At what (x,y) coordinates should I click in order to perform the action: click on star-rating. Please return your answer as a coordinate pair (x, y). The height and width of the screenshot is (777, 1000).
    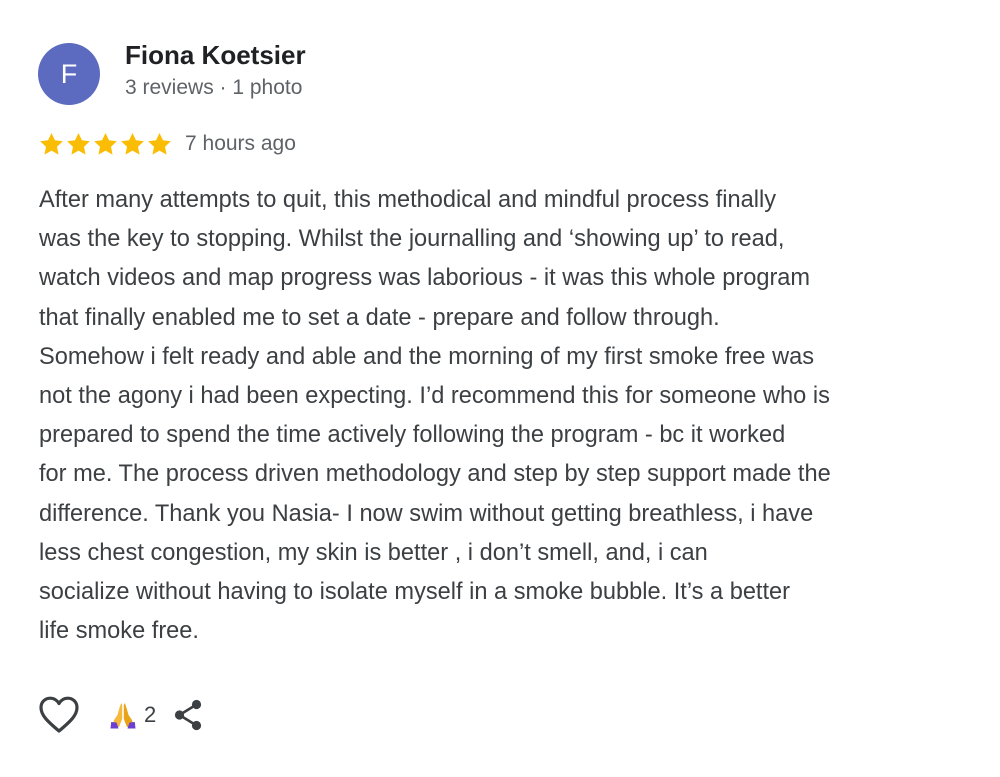
    Looking at the image, I should click on (105, 144).